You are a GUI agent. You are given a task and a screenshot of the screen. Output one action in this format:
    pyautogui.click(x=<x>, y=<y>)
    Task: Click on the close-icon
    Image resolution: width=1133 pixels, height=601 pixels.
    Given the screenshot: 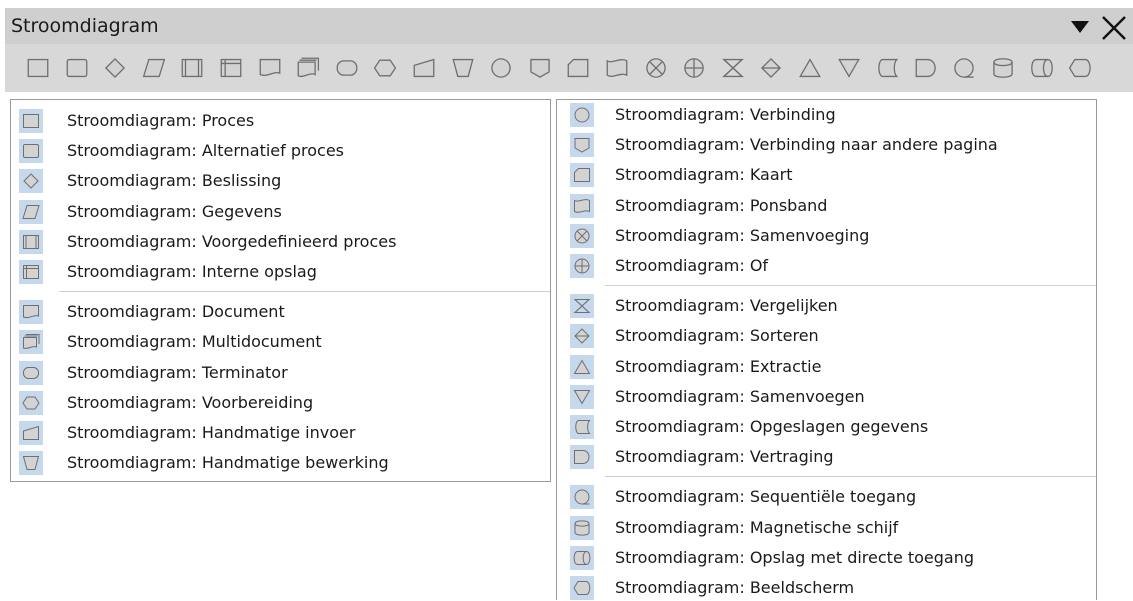 What is the action you would take?
    pyautogui.click(x=1114, y=28)
    